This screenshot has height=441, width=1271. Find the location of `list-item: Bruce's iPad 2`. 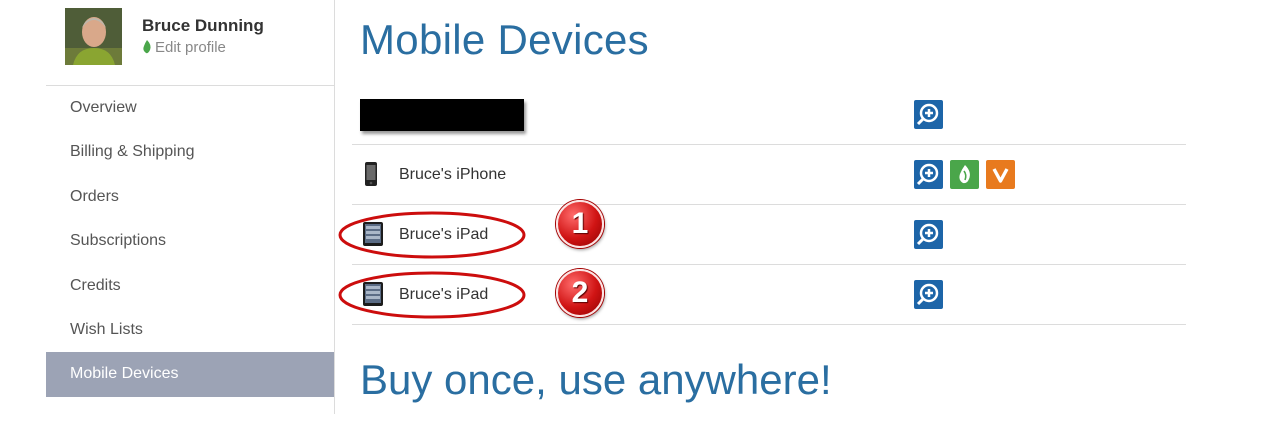

list-item: Bruce's iPad 2 is located at coordinates (762, 295).